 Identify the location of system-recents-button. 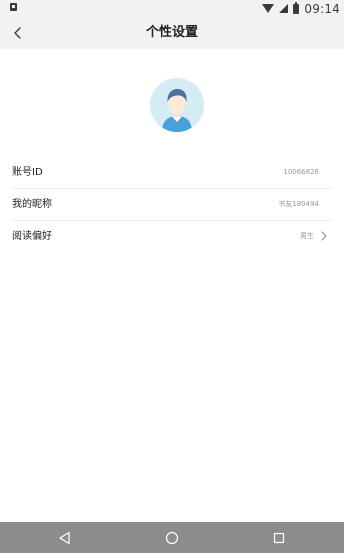
(279, 538).